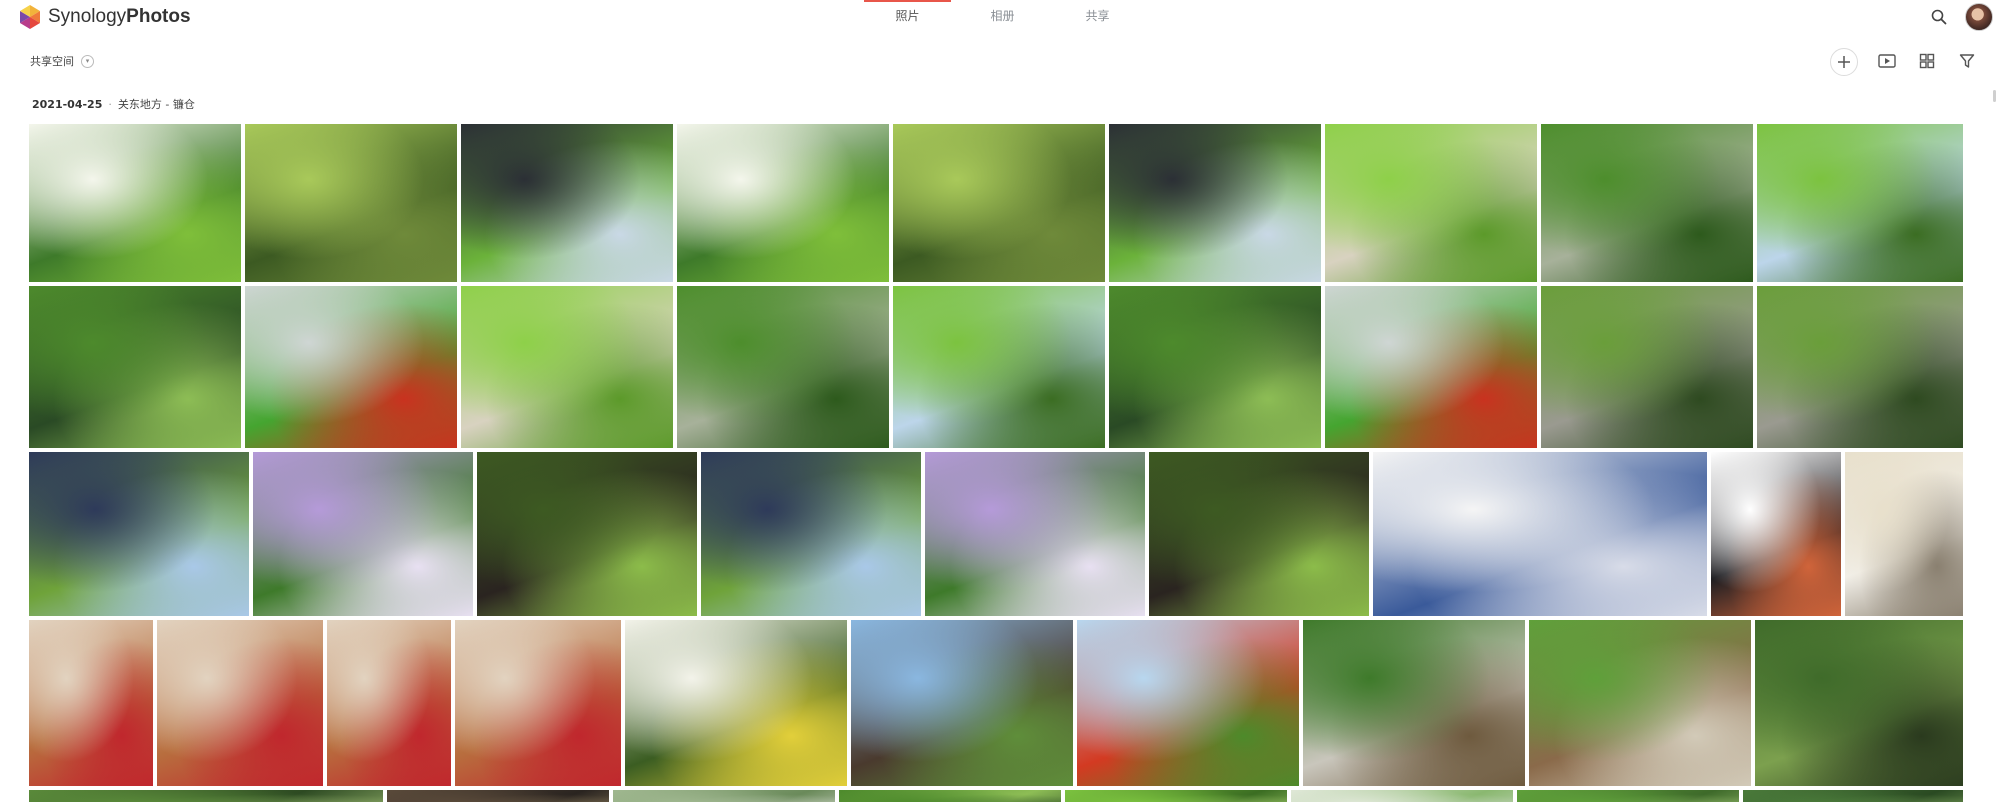 The width and height of the screenshot is (2000, 802). I want to click on main-nav: 照片 相册 共享, so click(1002, 17).